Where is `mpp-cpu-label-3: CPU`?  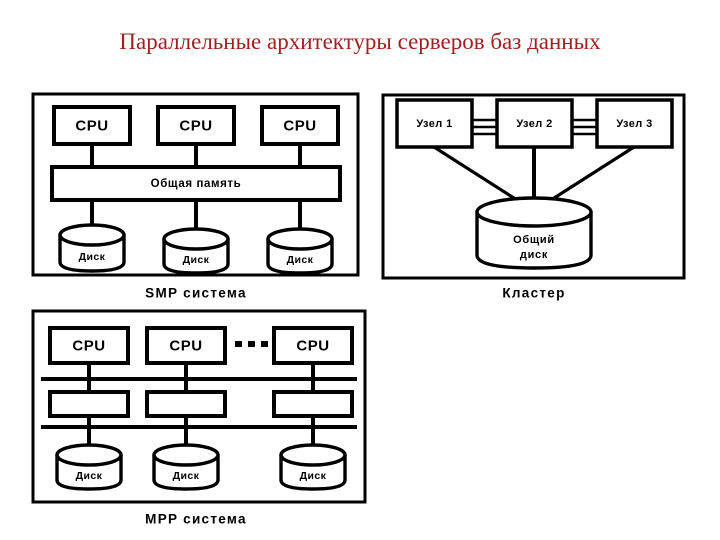 mpp-cpu-label-3: CPU is located at coordinates (312, 345).